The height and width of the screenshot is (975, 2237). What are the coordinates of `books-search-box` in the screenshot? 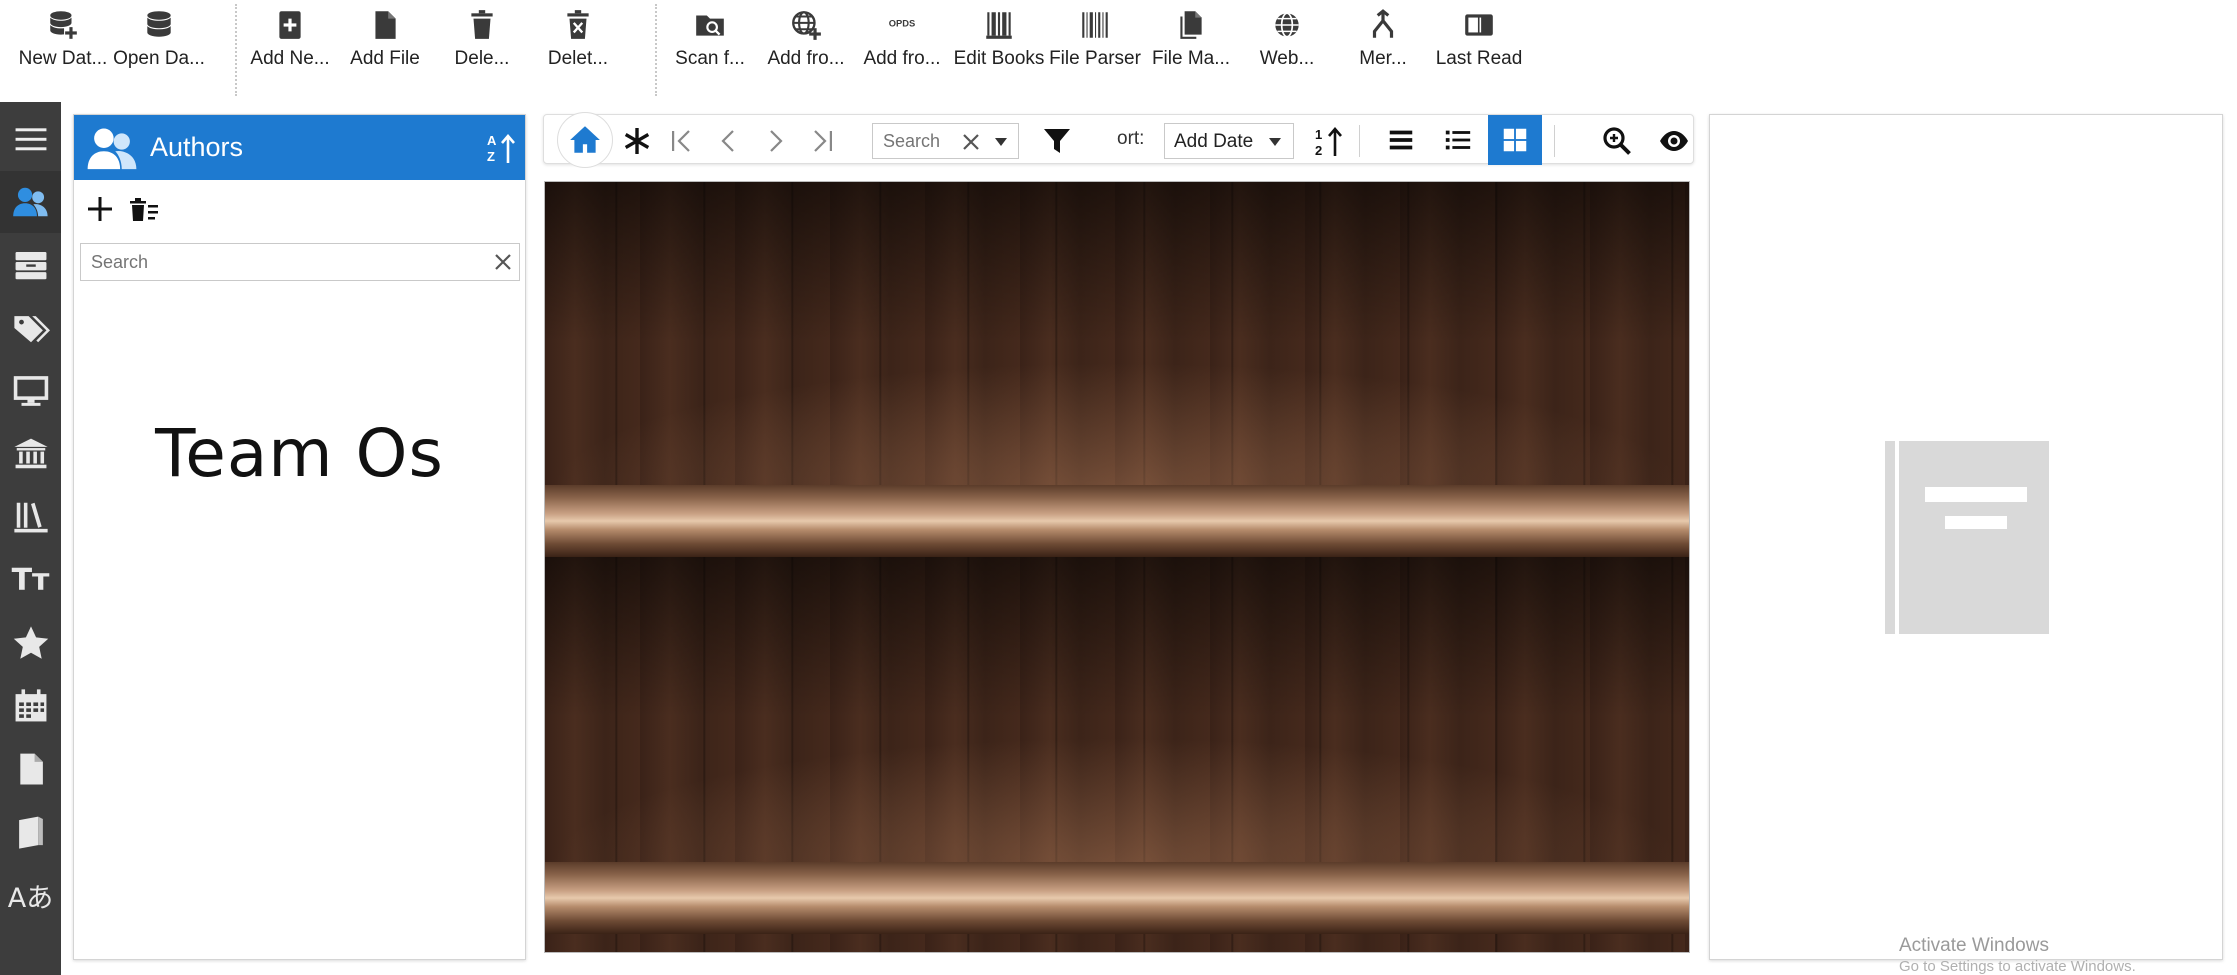 It's located at (945, 141).